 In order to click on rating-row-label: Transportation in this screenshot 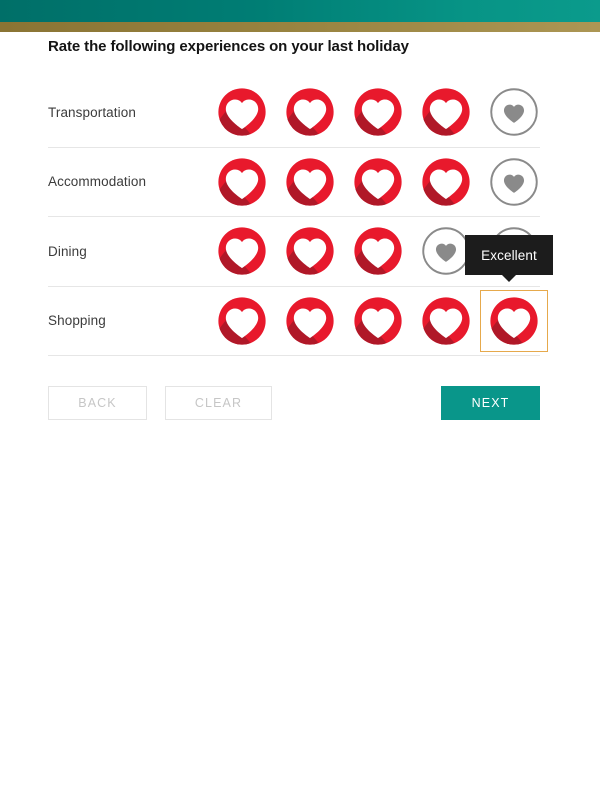, I will do `click(92, 112)`.